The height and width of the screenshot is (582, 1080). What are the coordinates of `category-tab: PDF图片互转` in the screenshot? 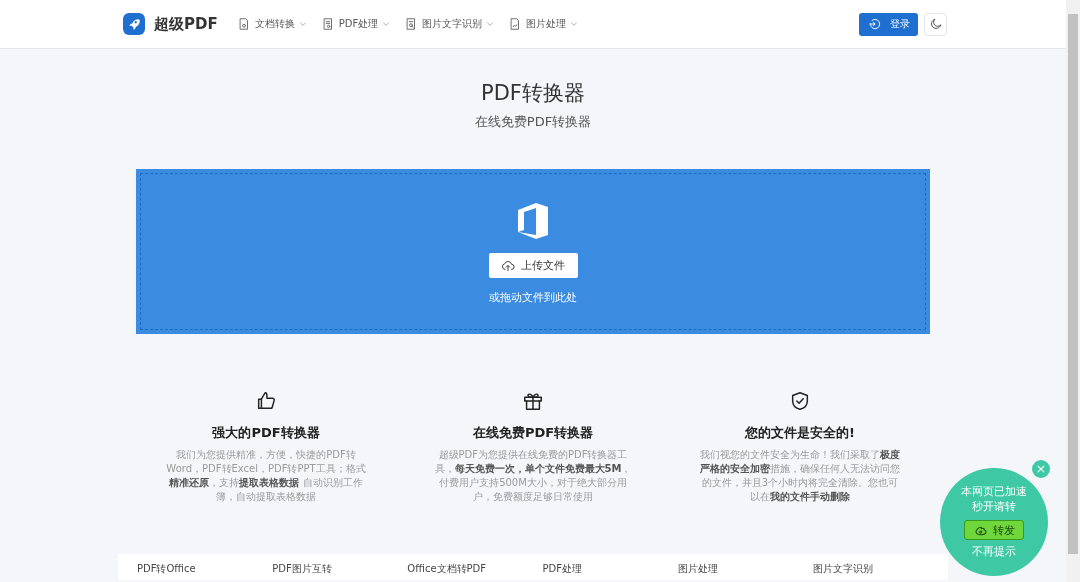 It's located at (340, 571).